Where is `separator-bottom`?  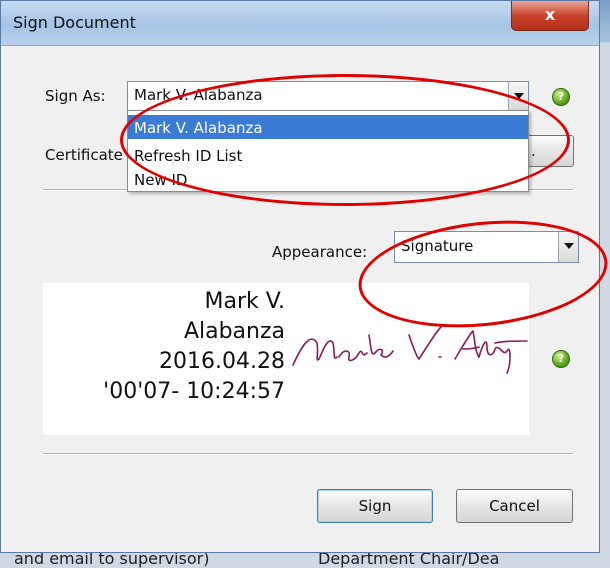 separator-bottom is located at coordinates (308, 454).